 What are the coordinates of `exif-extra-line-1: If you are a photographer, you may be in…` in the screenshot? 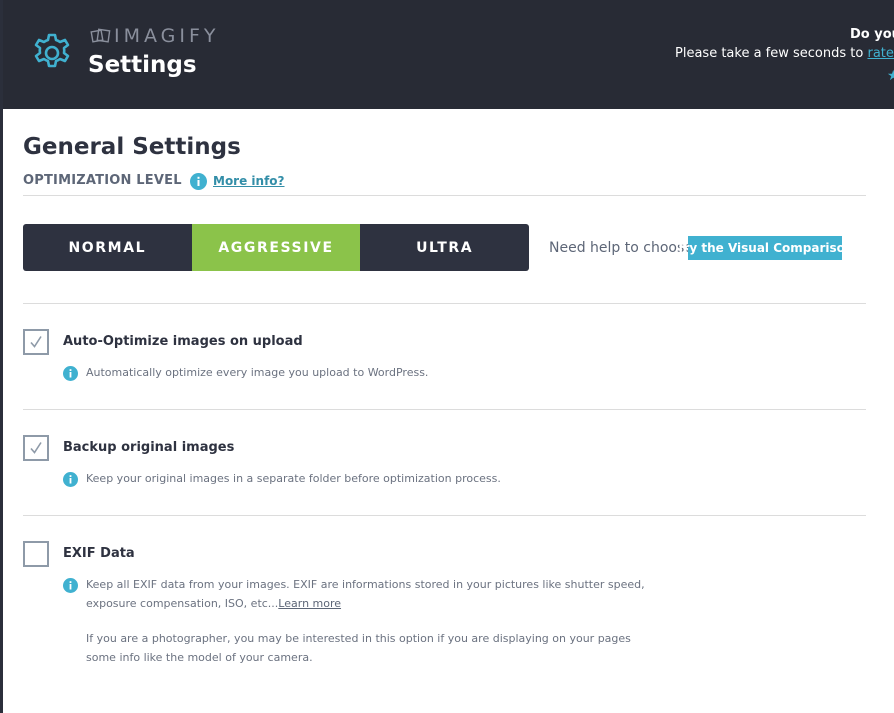 It's located at (358, 638).